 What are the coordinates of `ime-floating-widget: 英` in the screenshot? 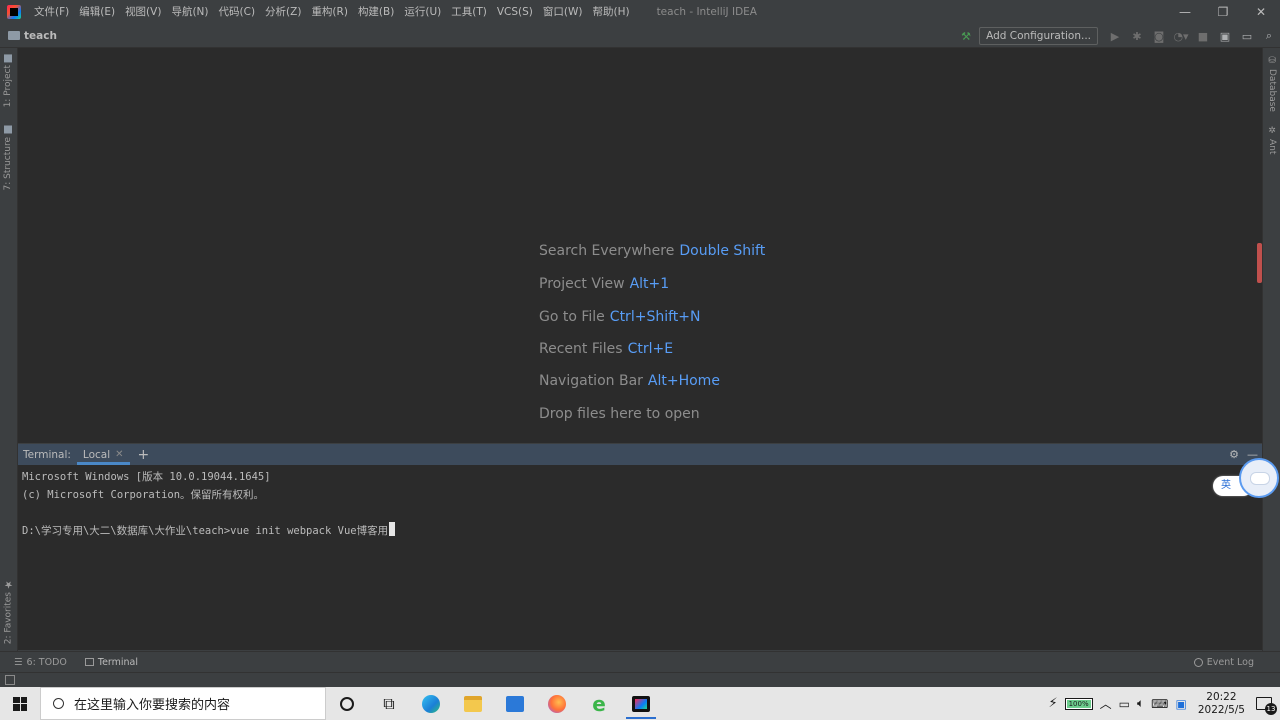 It's located at (1246, 480).